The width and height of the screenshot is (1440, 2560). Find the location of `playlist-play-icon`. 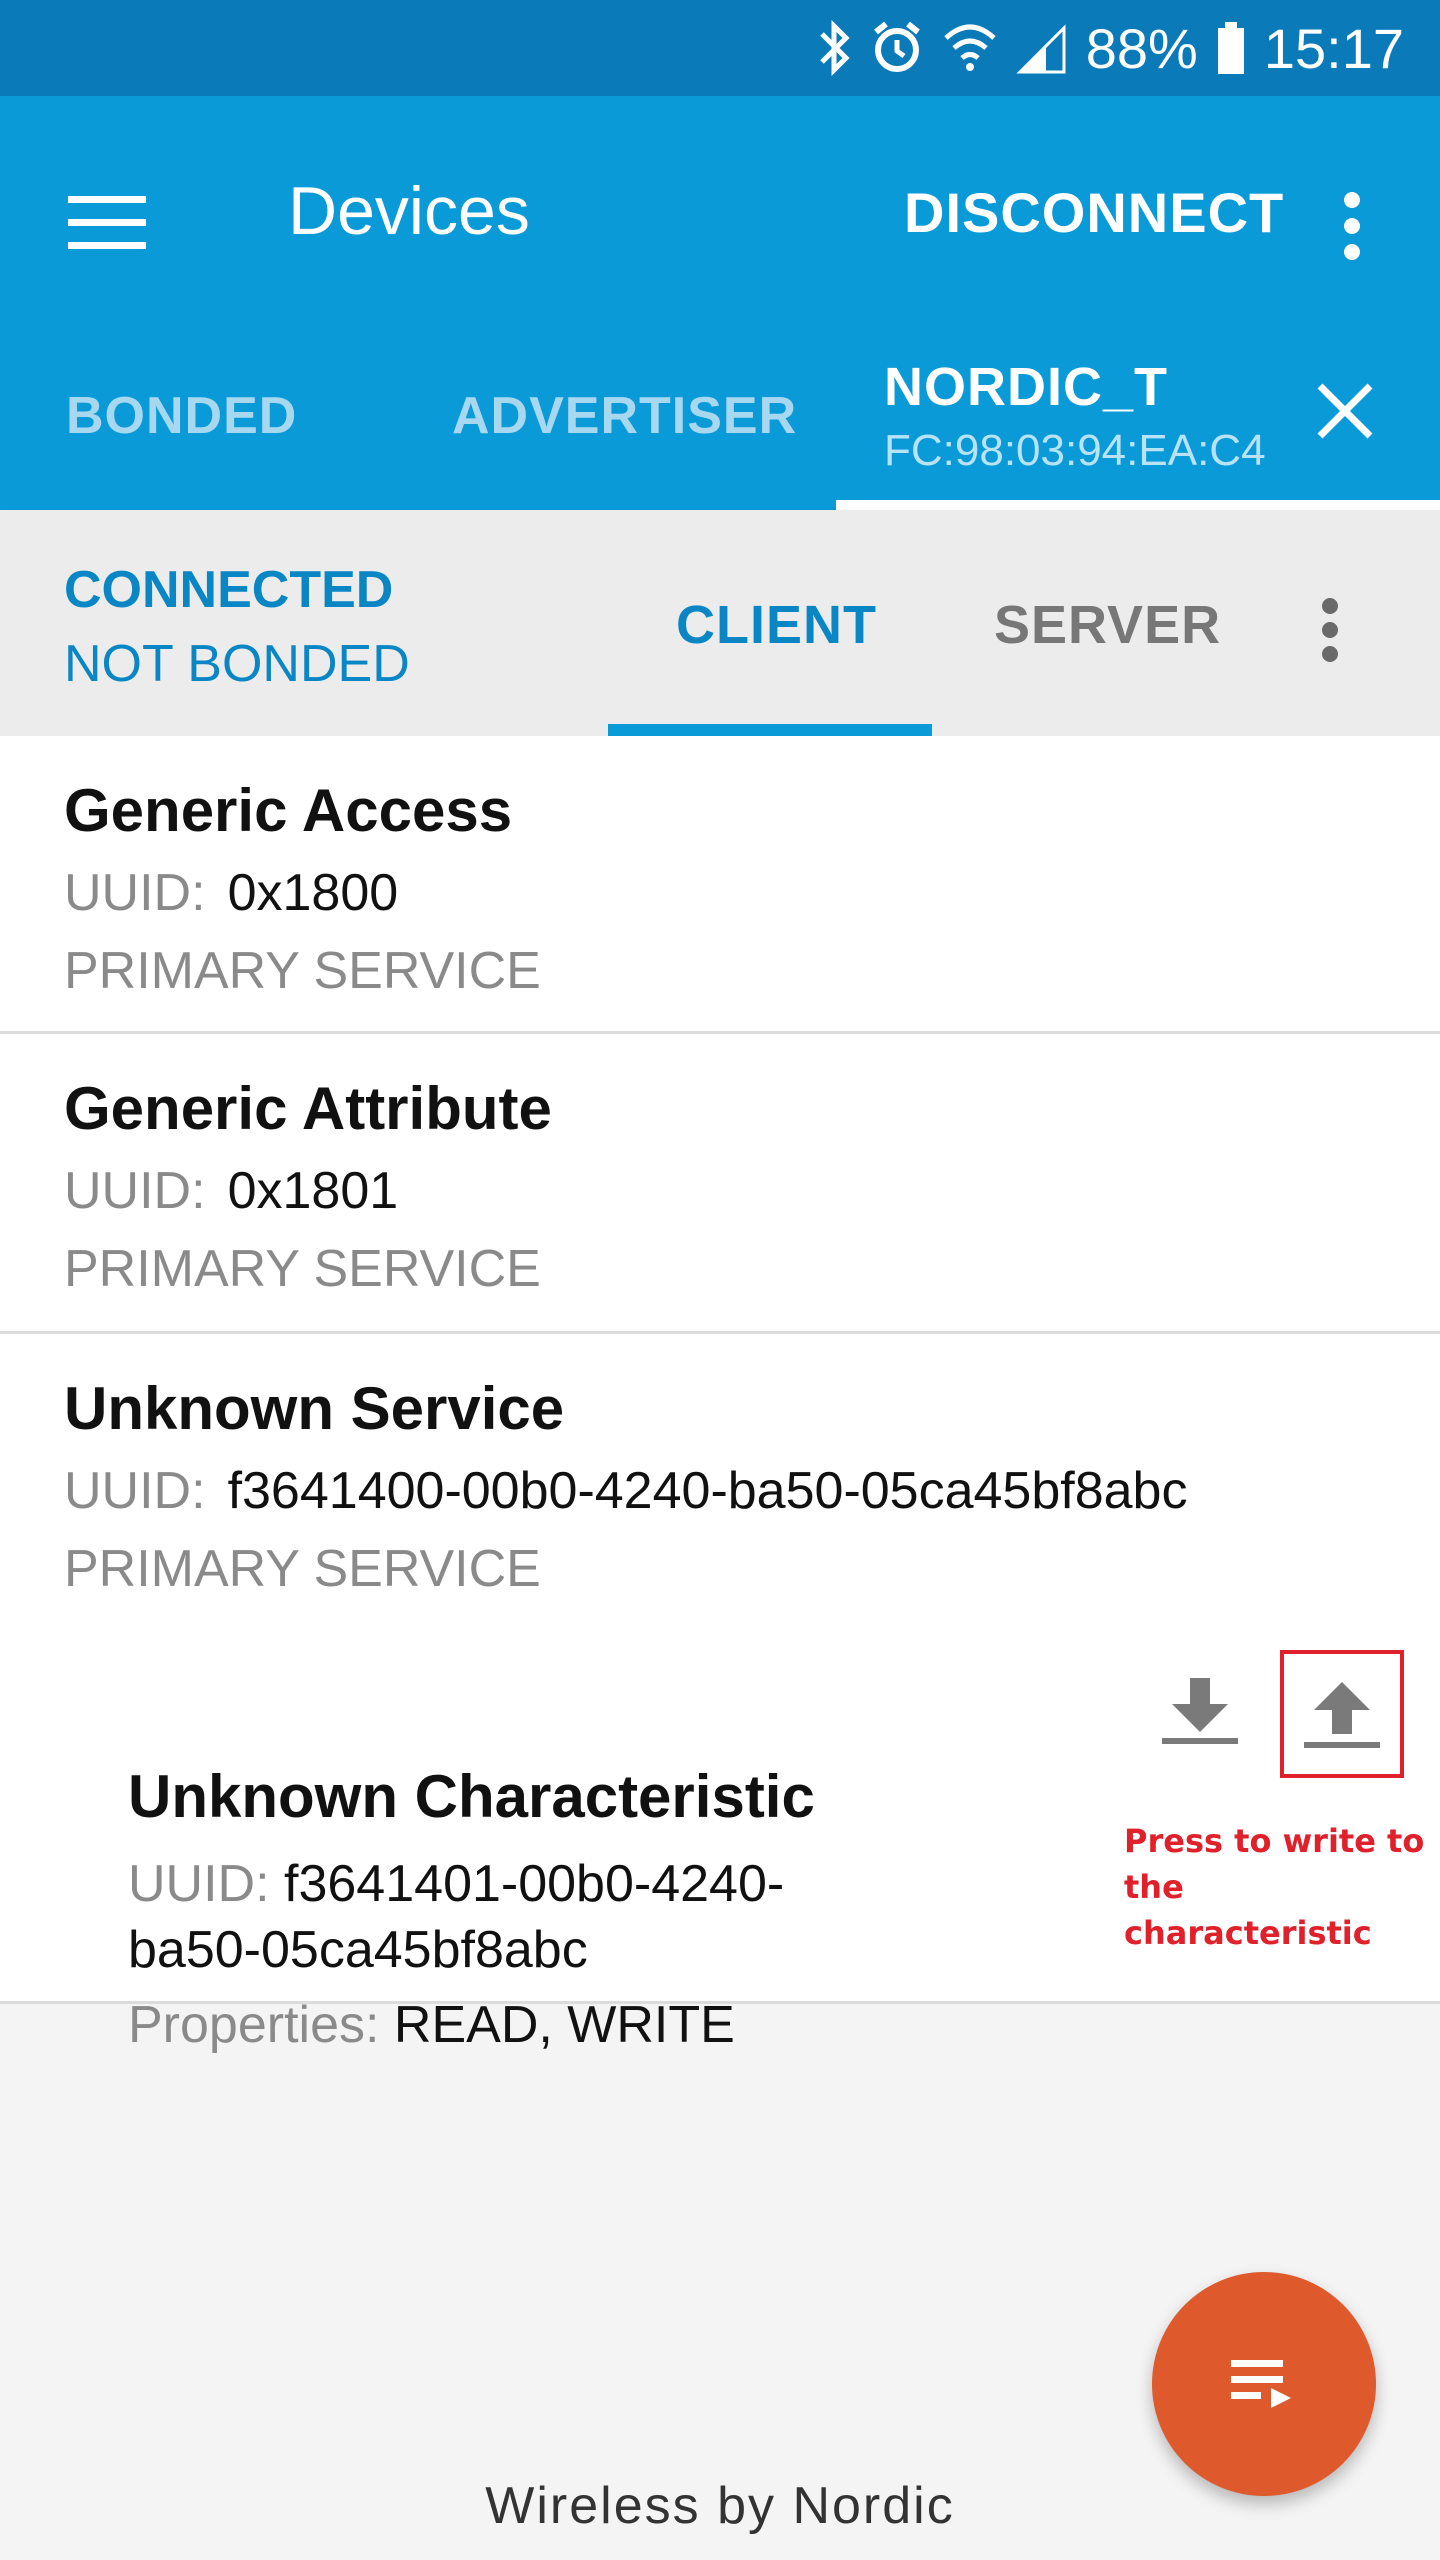

playlist-play-icon is located at coordinates (1261, 2384).